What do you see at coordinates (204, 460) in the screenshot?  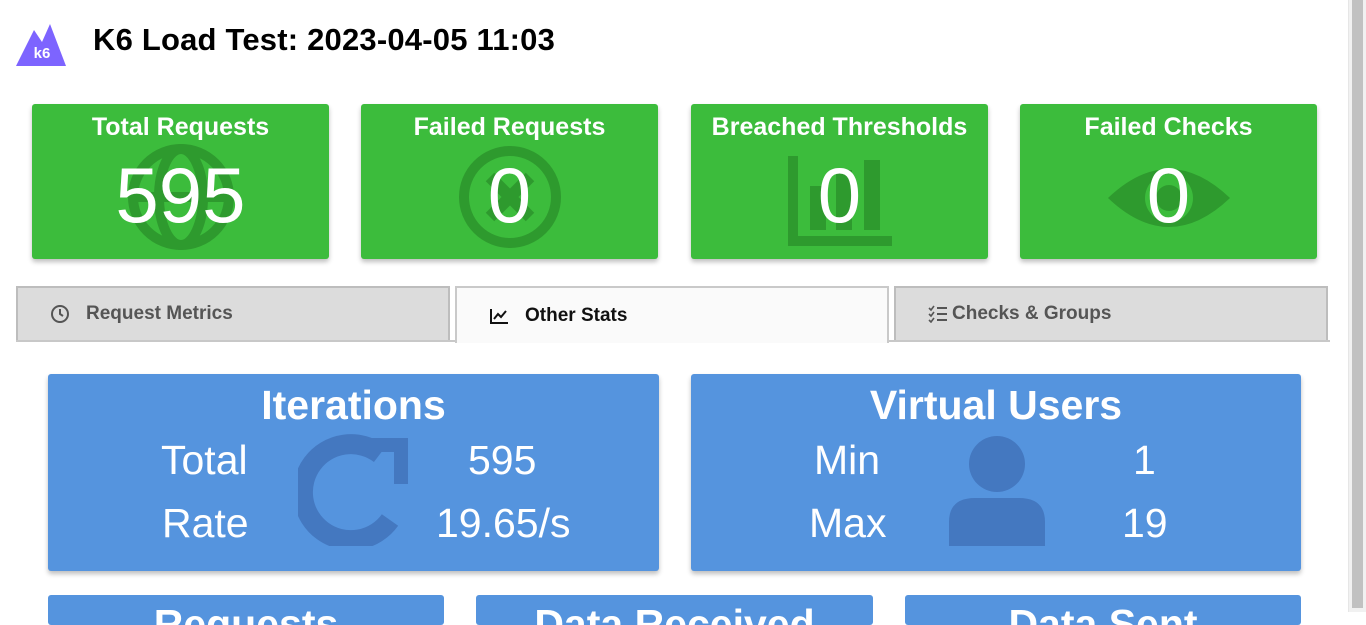 I see `total-label: Total` at bounding box center [204, 460].